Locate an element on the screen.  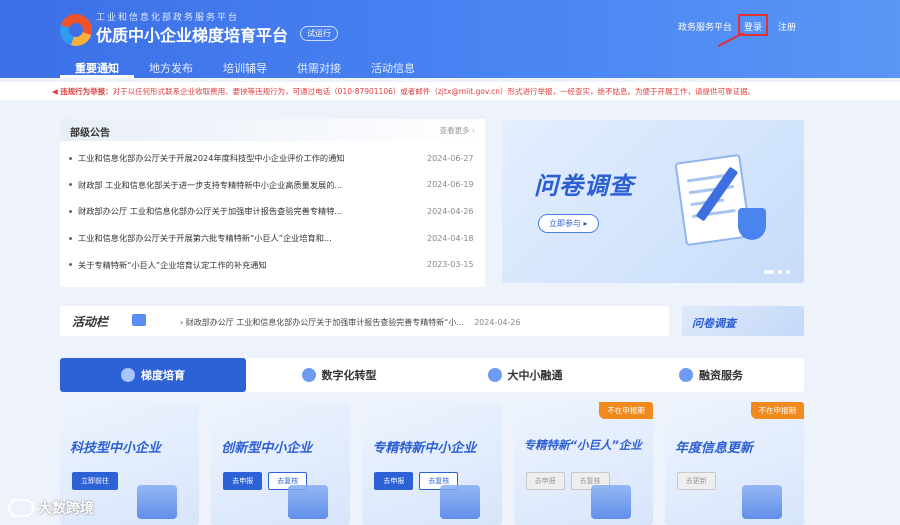
announcements-title: 部级公告 is located at coordinates (90, 133).